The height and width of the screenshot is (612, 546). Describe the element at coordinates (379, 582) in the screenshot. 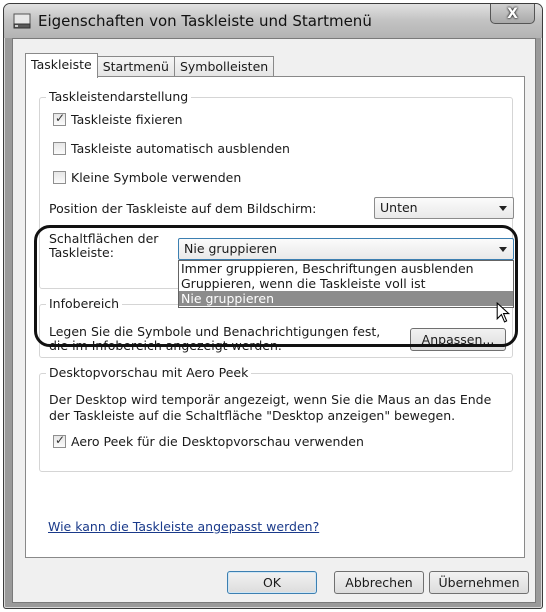

I see `cancel-button: Abbrechen` at that location.